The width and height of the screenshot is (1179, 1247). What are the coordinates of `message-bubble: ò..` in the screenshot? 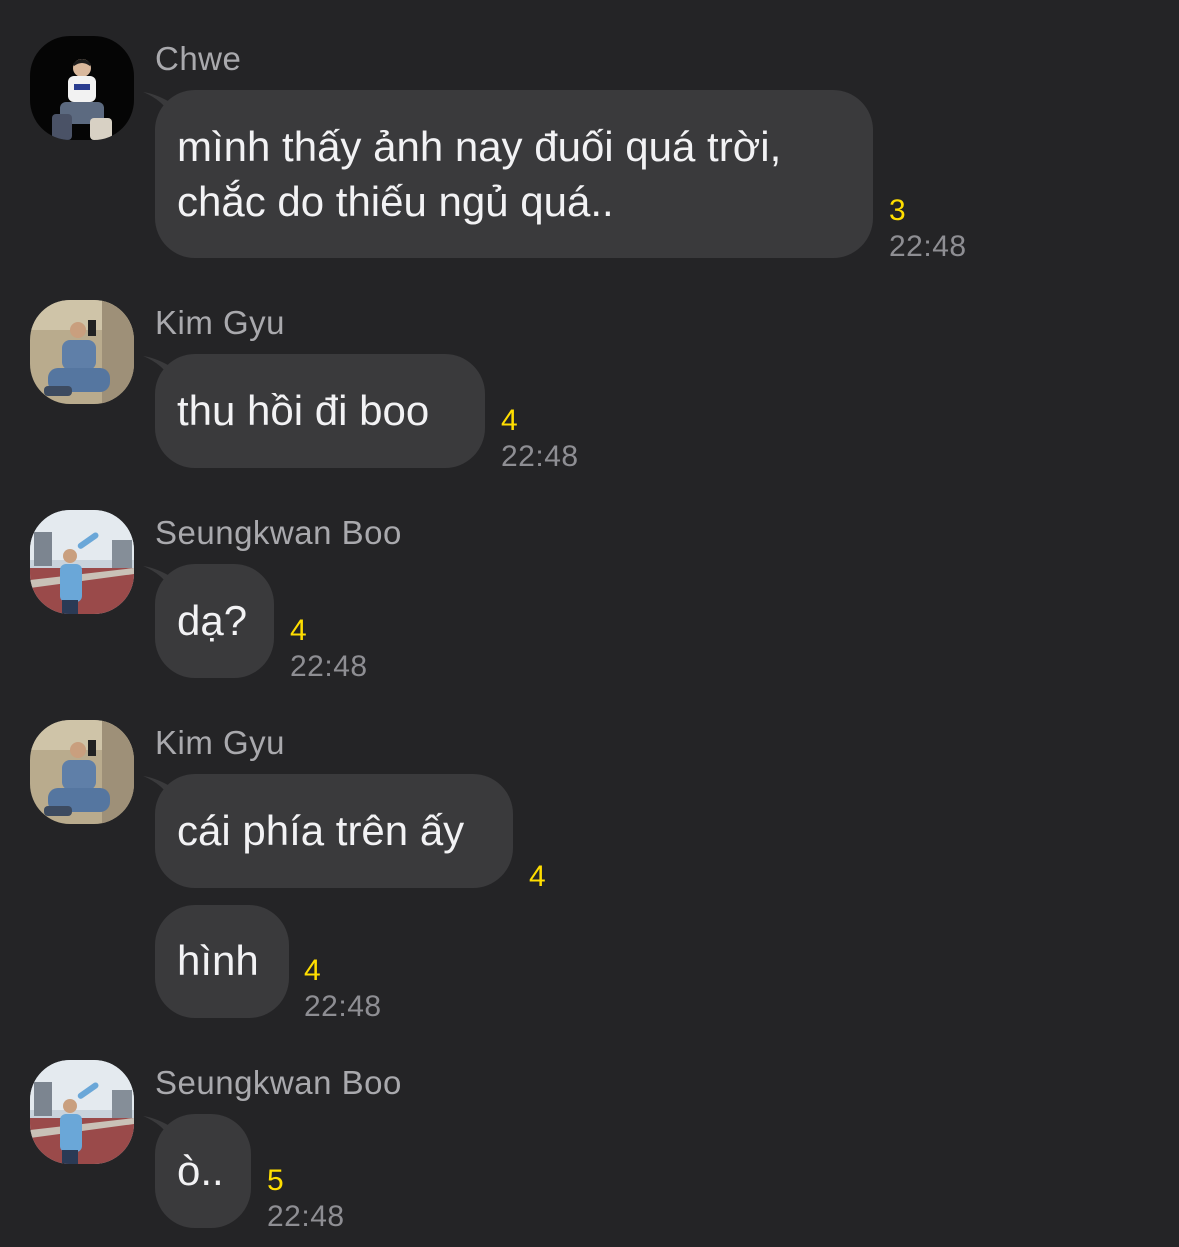 It's located at (203, 1171).